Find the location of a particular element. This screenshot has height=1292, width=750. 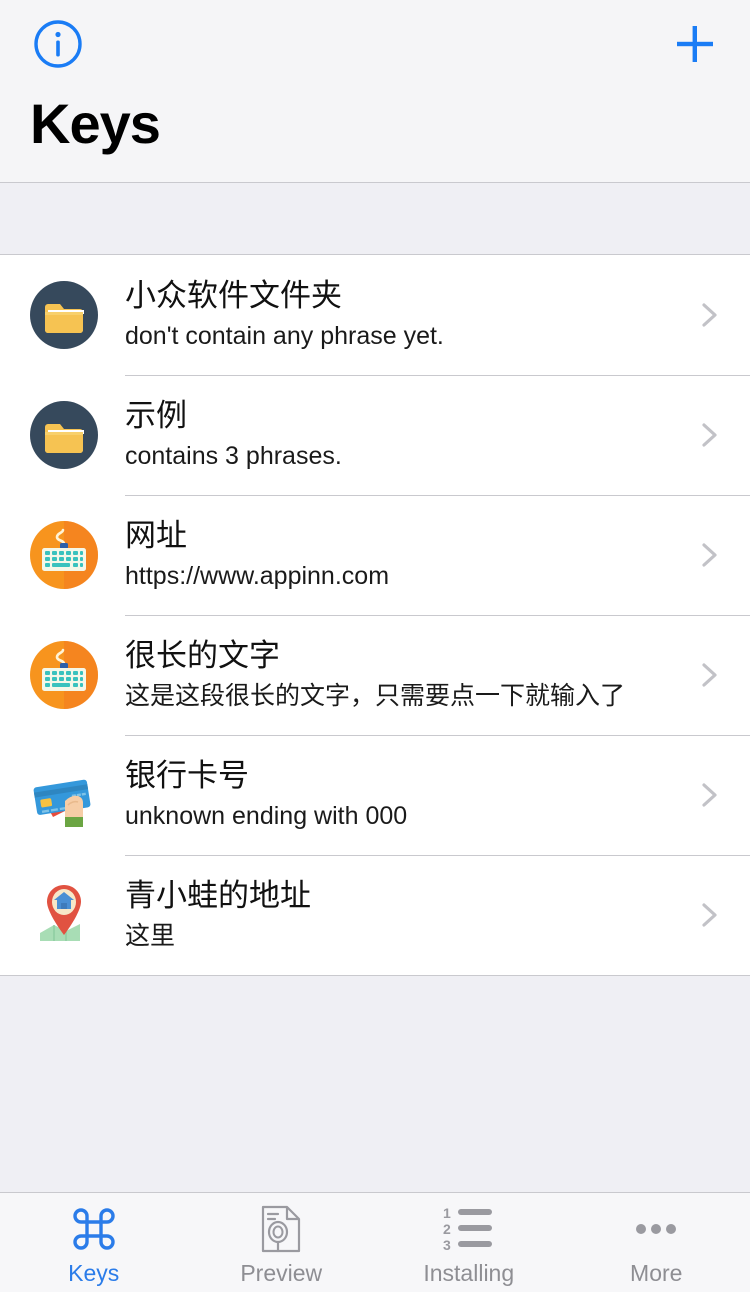

svg-text: 2 is located at coordinates (447, 1229).